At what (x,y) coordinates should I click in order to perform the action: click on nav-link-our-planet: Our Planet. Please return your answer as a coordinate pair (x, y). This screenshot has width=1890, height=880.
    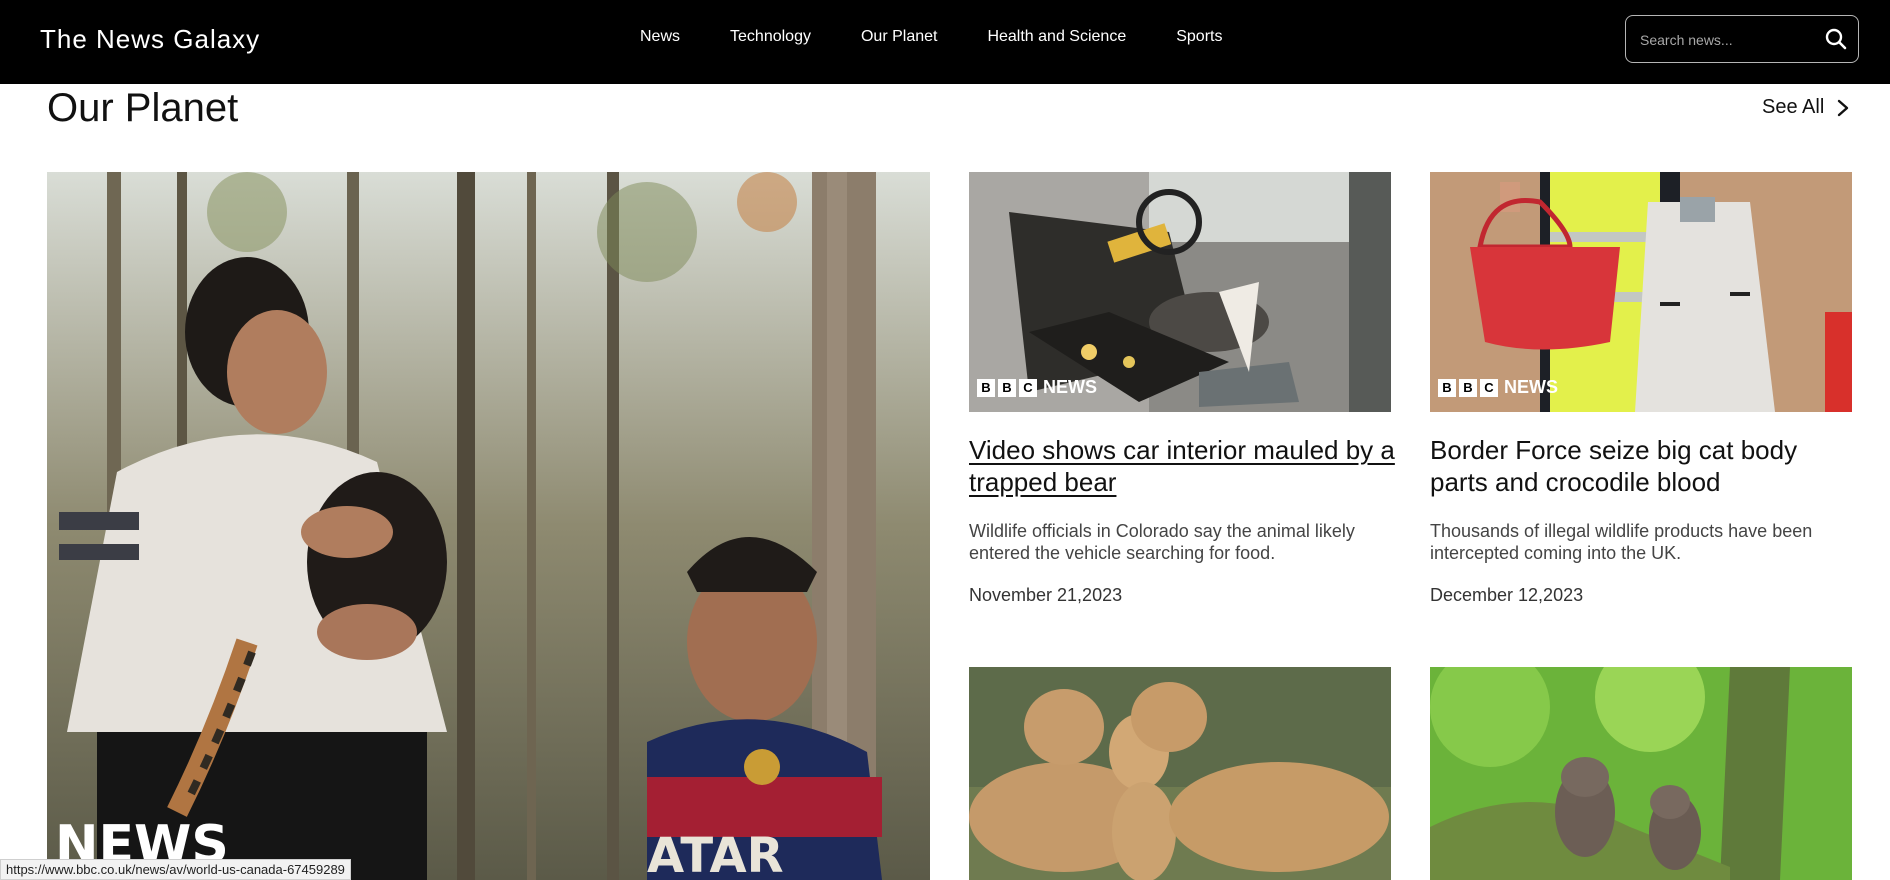
    Looking at the image, I should click on (899, 37).